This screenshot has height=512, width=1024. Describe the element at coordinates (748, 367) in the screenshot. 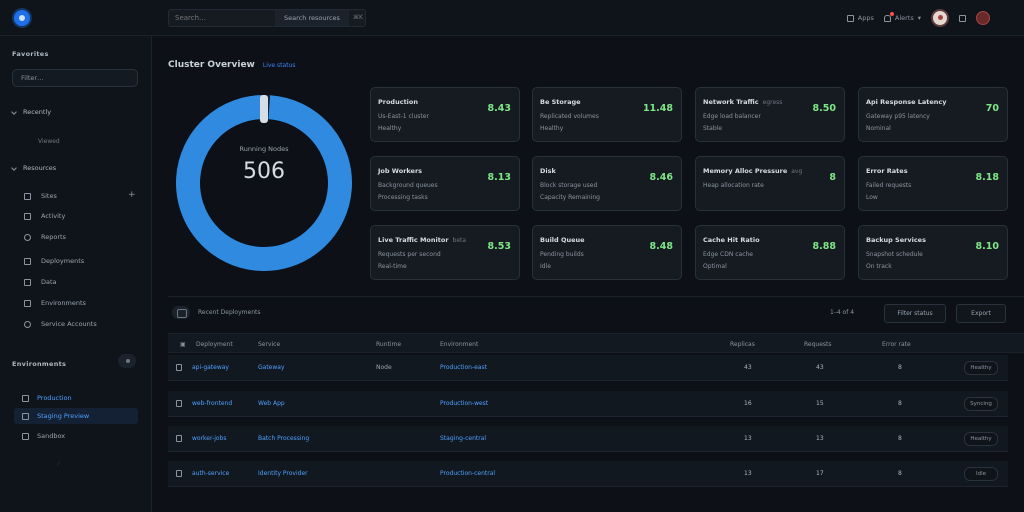

I see `replicas-cell: 43` at that location.